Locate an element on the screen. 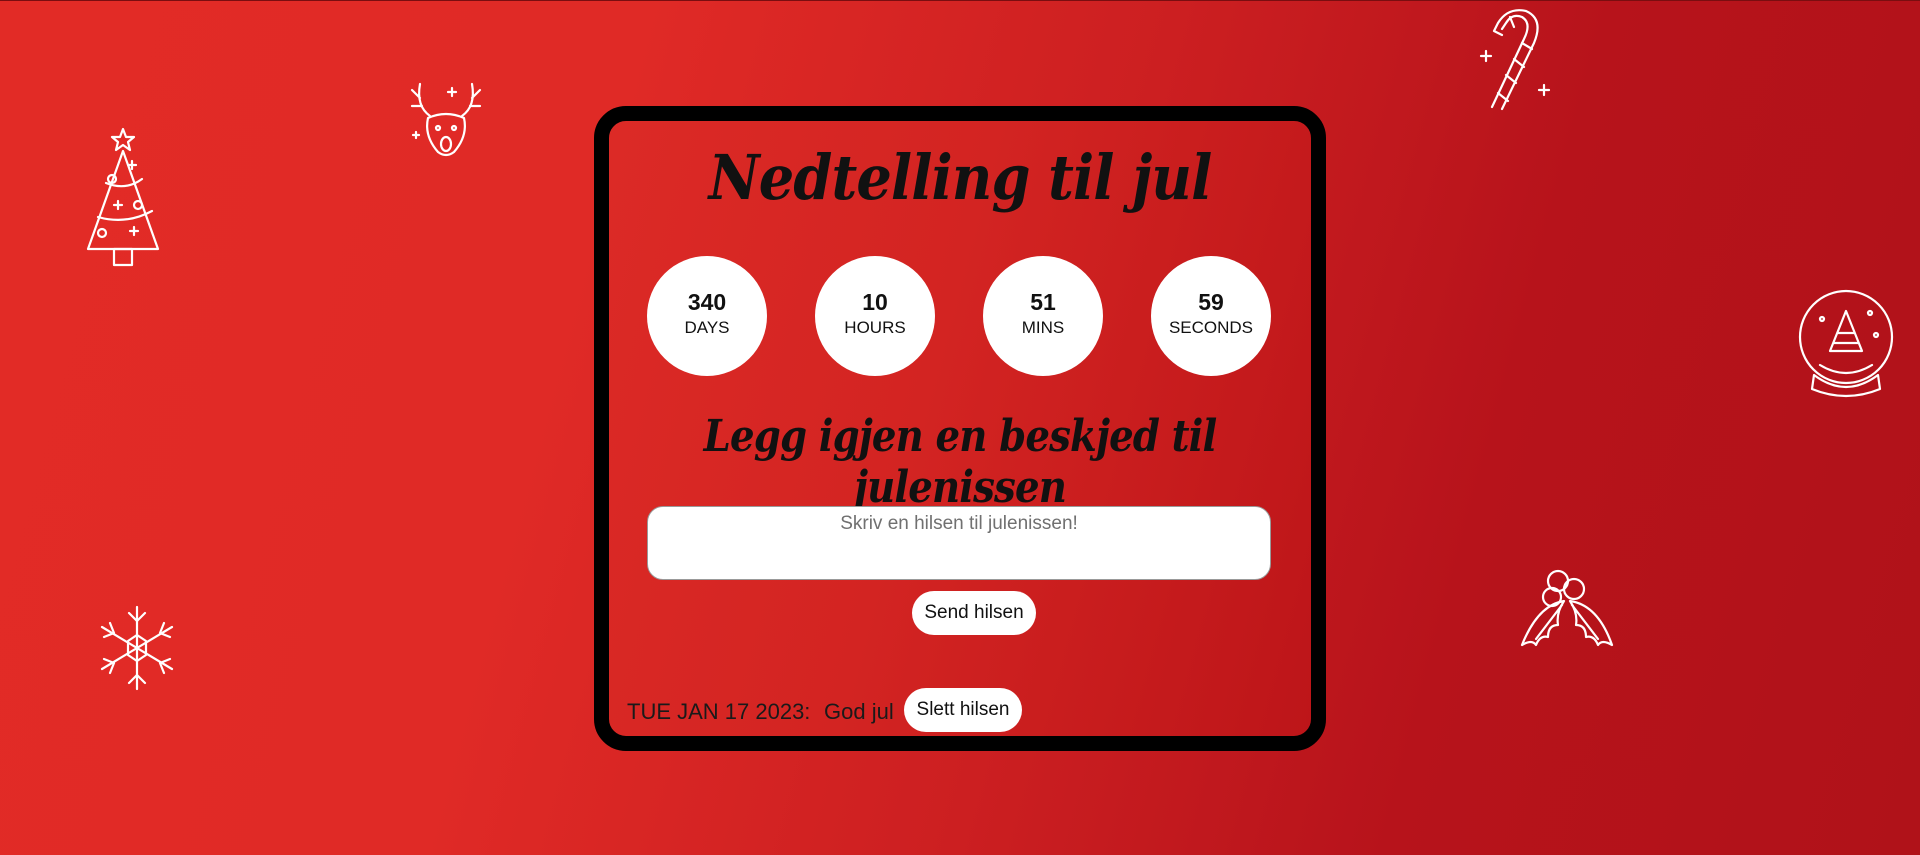 The width and height of the screenshot is (1920, 855). christmas-tree-icon is located at coordinates (123, 196).